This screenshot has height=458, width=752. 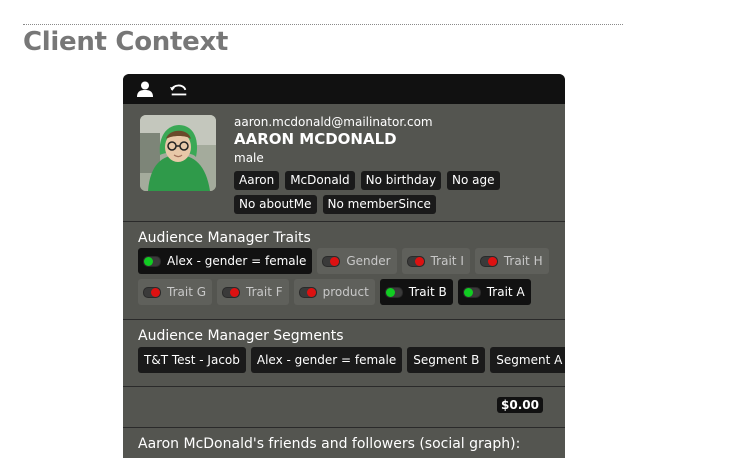 I want to click on trait-toggle: Trait I, so click(x=435, y=261).